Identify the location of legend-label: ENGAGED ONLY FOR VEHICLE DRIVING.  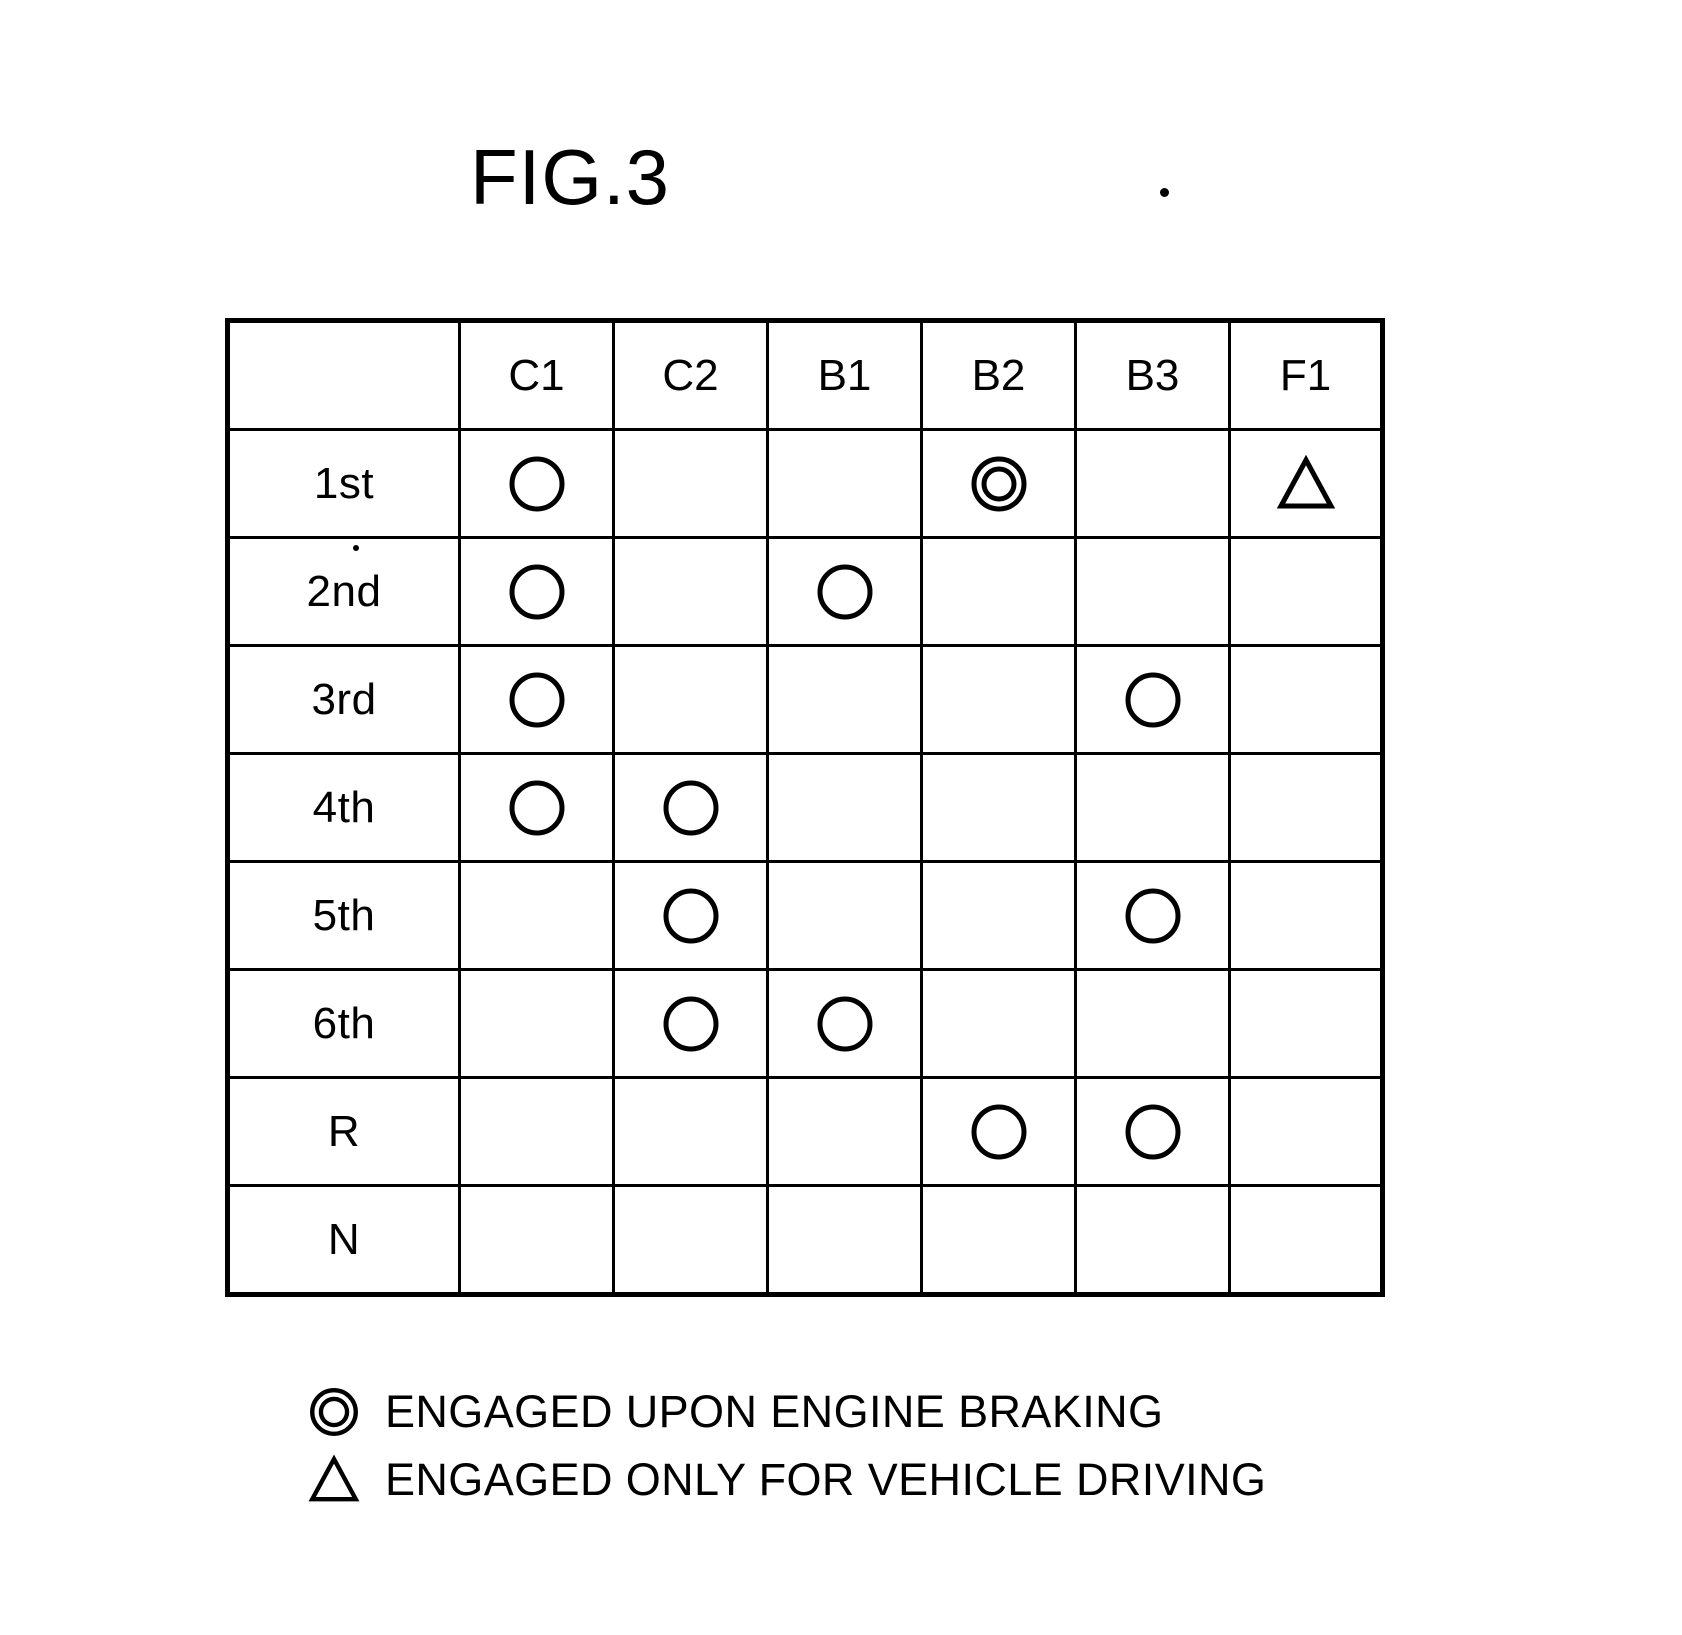
(826, 1479).